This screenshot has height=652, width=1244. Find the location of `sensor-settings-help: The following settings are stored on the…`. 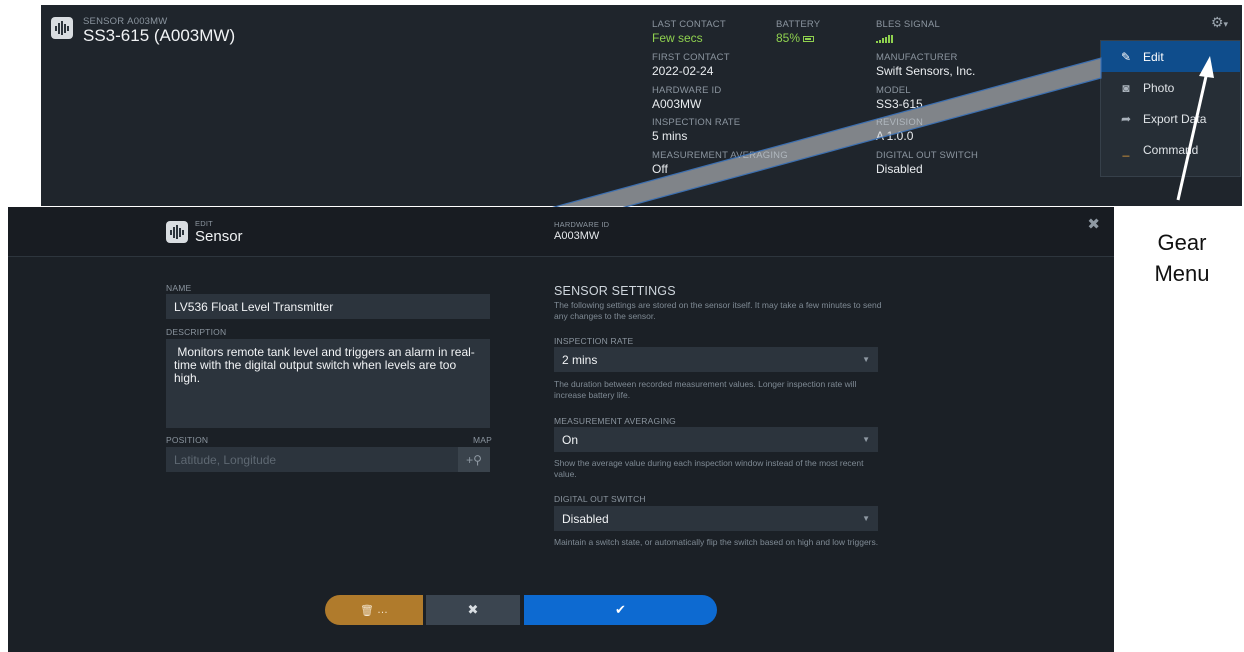

sensor-settings-help: The following settings are stored on the… is located at coordinates (718, 310).